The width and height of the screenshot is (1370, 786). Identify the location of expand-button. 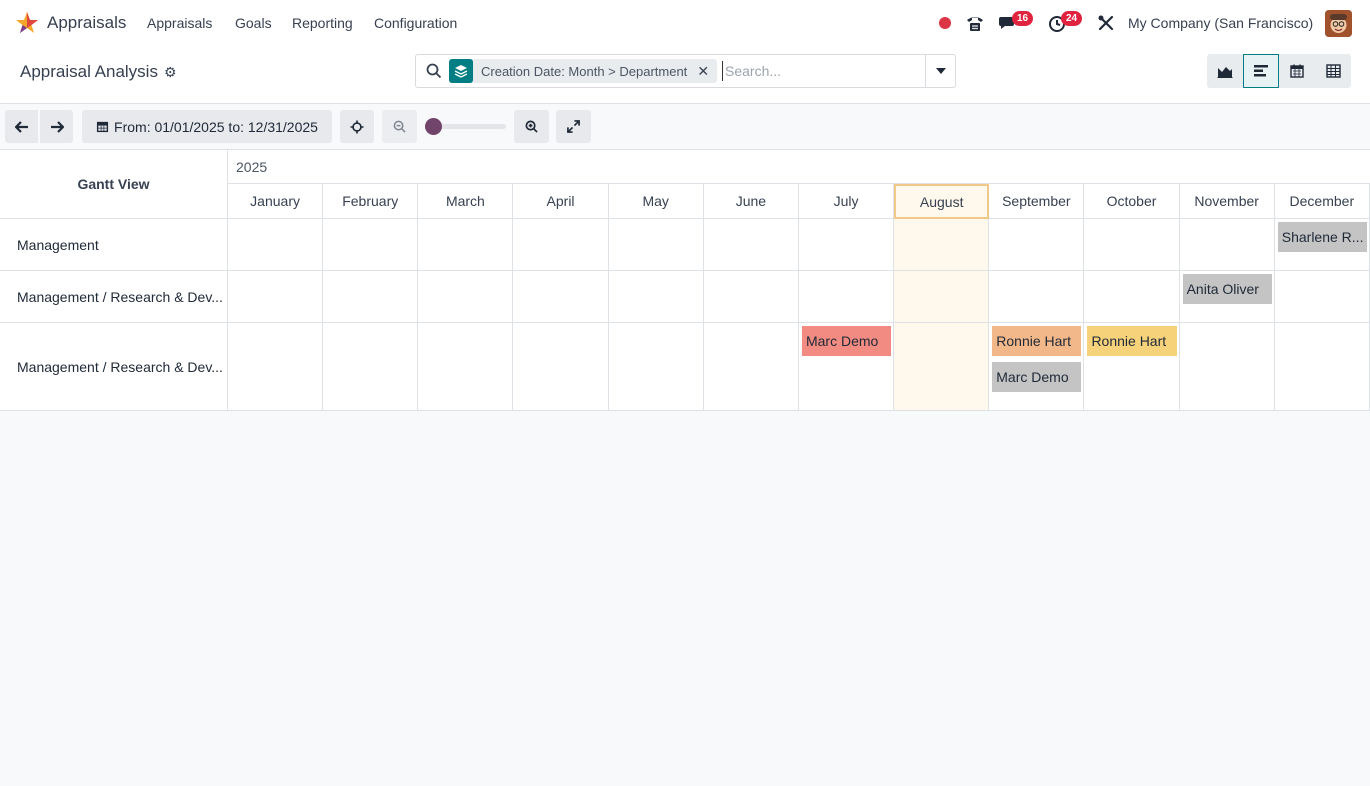
(573, 126).